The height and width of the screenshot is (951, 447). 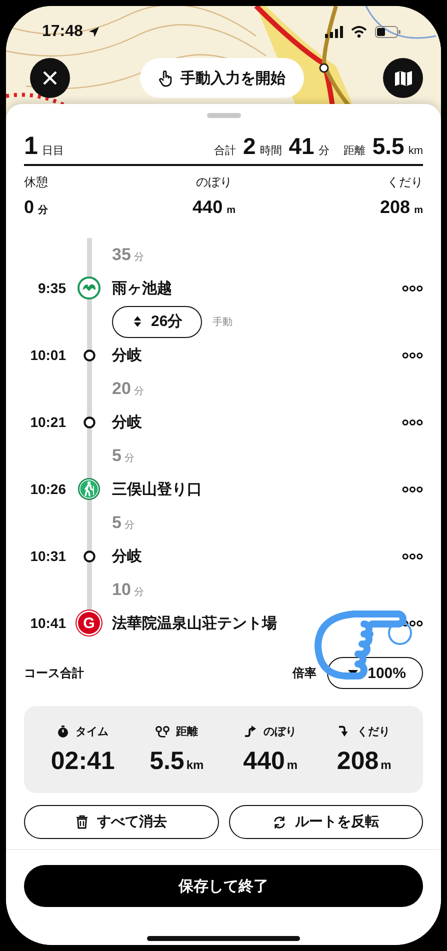 I want to click on up-down-icon, so click(x=137, y=321).